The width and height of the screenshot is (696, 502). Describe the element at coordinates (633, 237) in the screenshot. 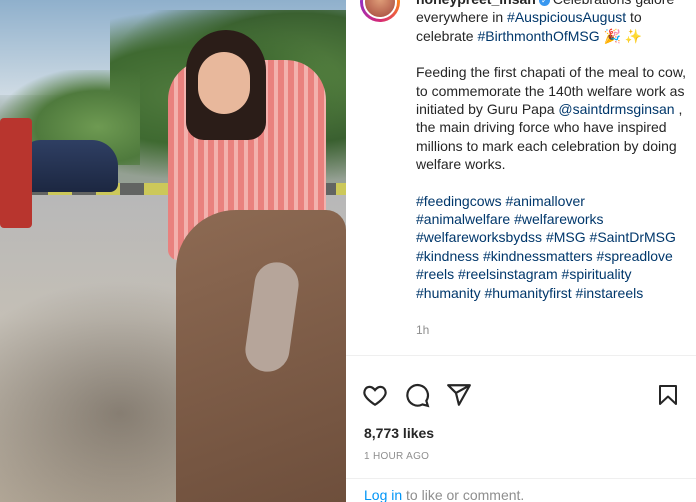

I see `hashtag: #SaintDrMSG` at that location.